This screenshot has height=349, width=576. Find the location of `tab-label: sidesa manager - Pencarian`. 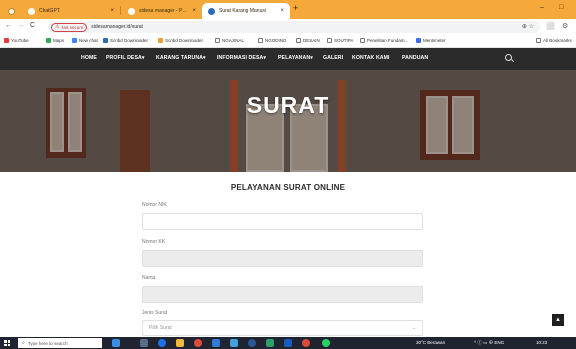

tab-label: sidesa manager - Pencarian is located at coordinates (163, 11).